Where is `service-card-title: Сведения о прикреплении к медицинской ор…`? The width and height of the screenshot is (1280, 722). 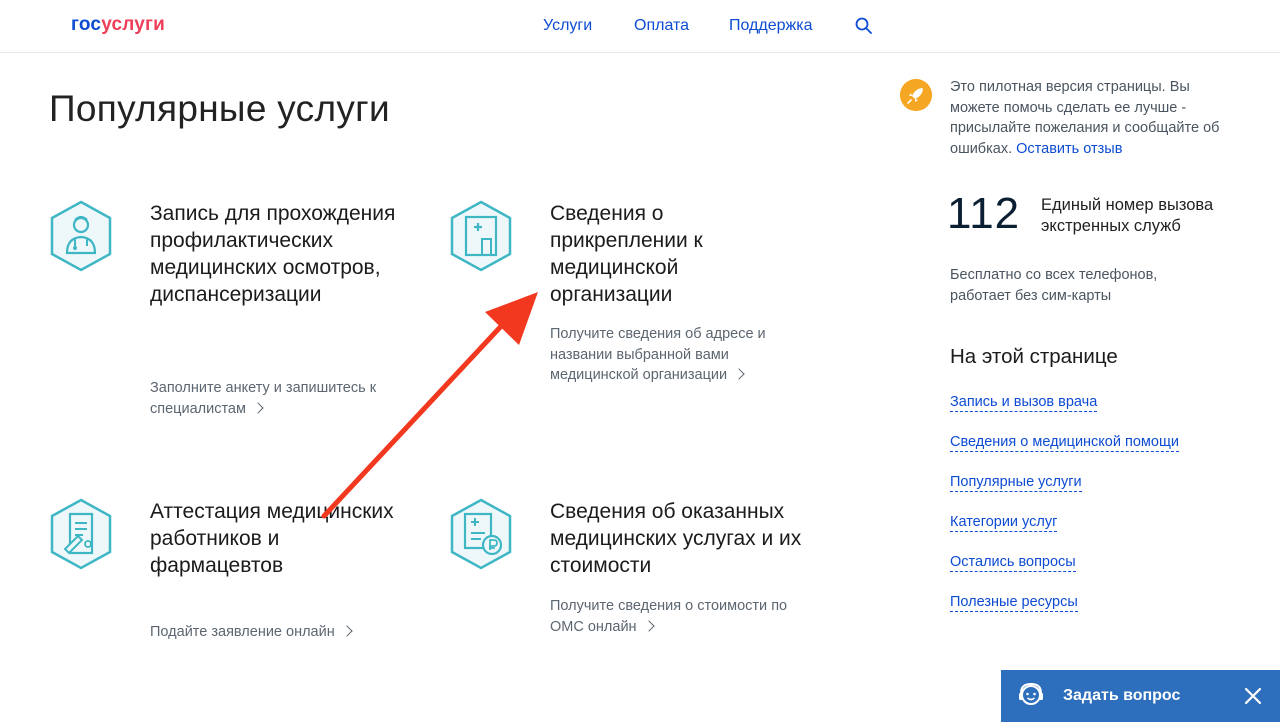
service-card-title: Сведения о прикреплении к медицинской ор… is located at coordinates (675, 254).